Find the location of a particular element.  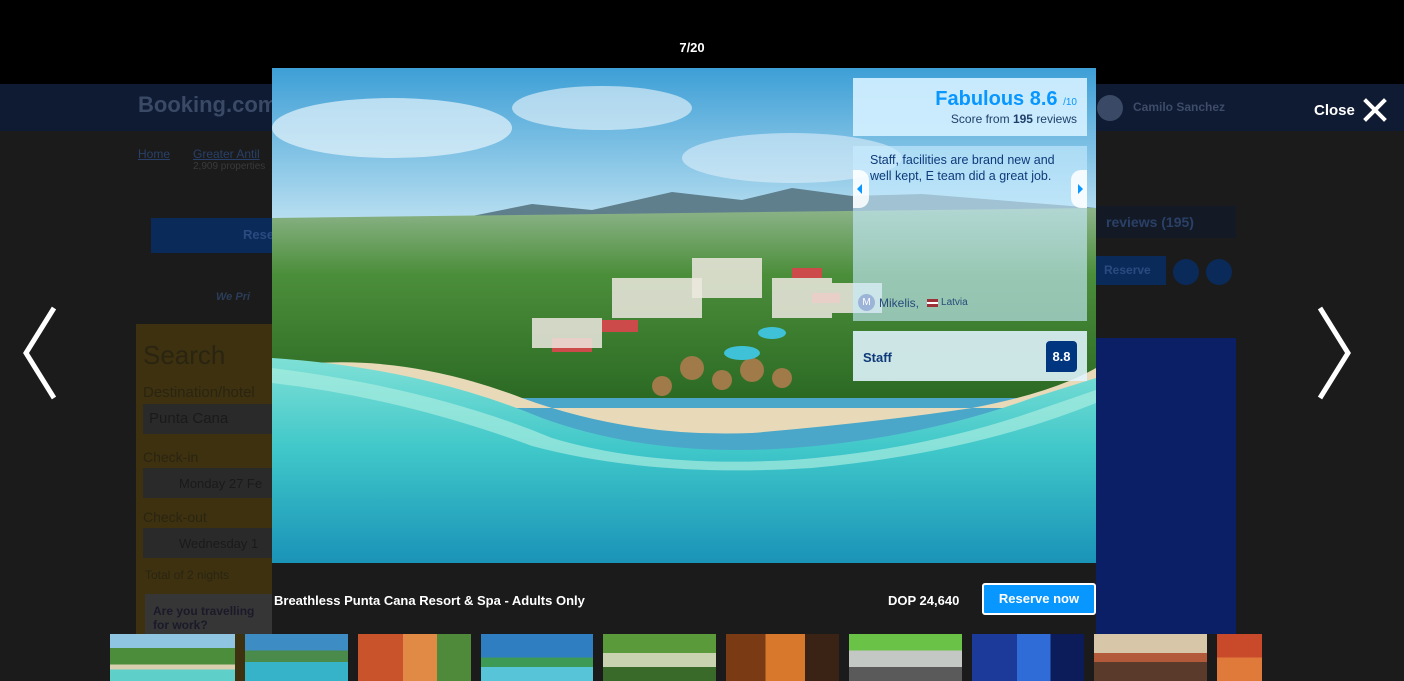

previous-photo-button is located at coordinates (40, 353).